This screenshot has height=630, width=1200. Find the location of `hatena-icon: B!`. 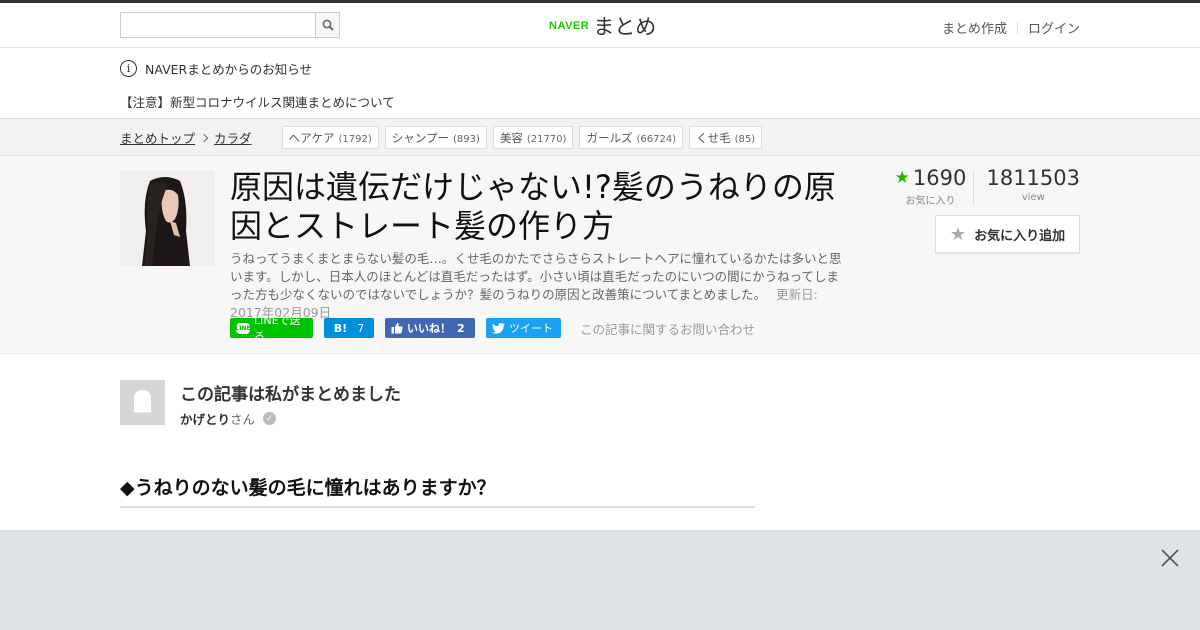

hatena-icon: B! is located at coordinates (340, 328).